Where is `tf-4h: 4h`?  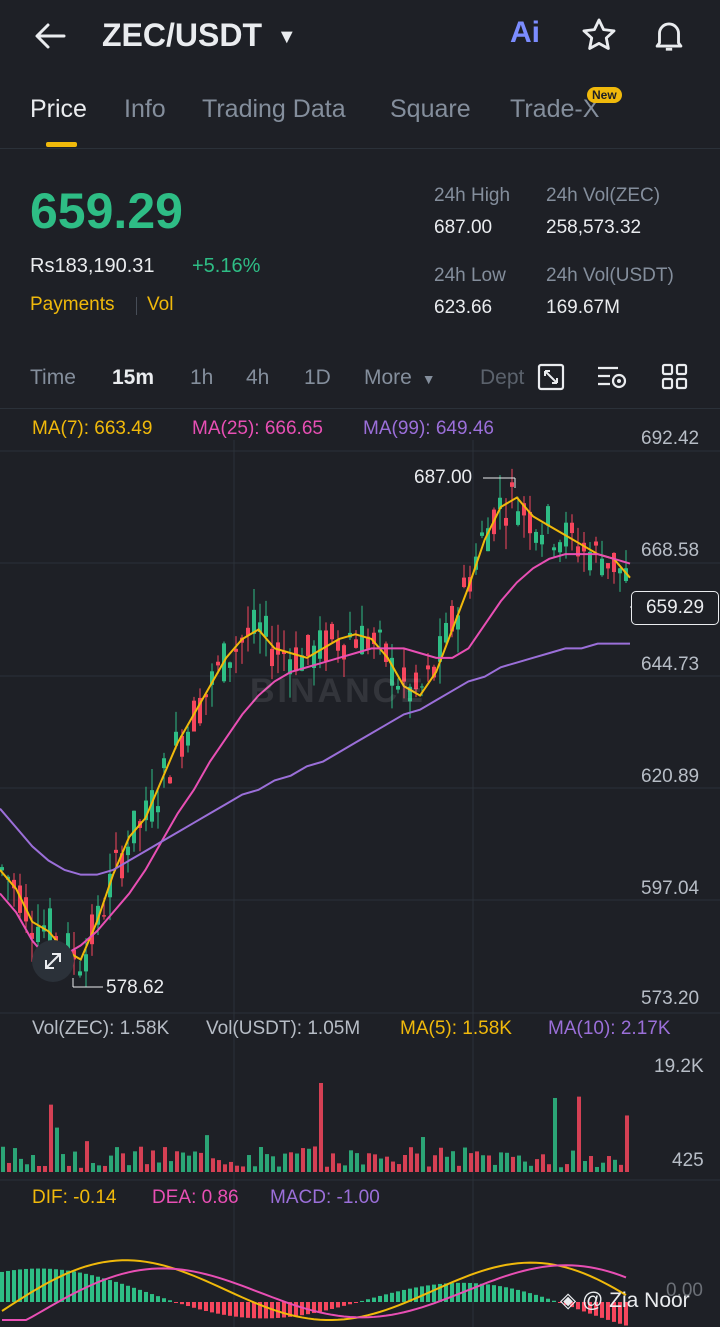 tf-4h: 4h is located at coordinates (257, 378).